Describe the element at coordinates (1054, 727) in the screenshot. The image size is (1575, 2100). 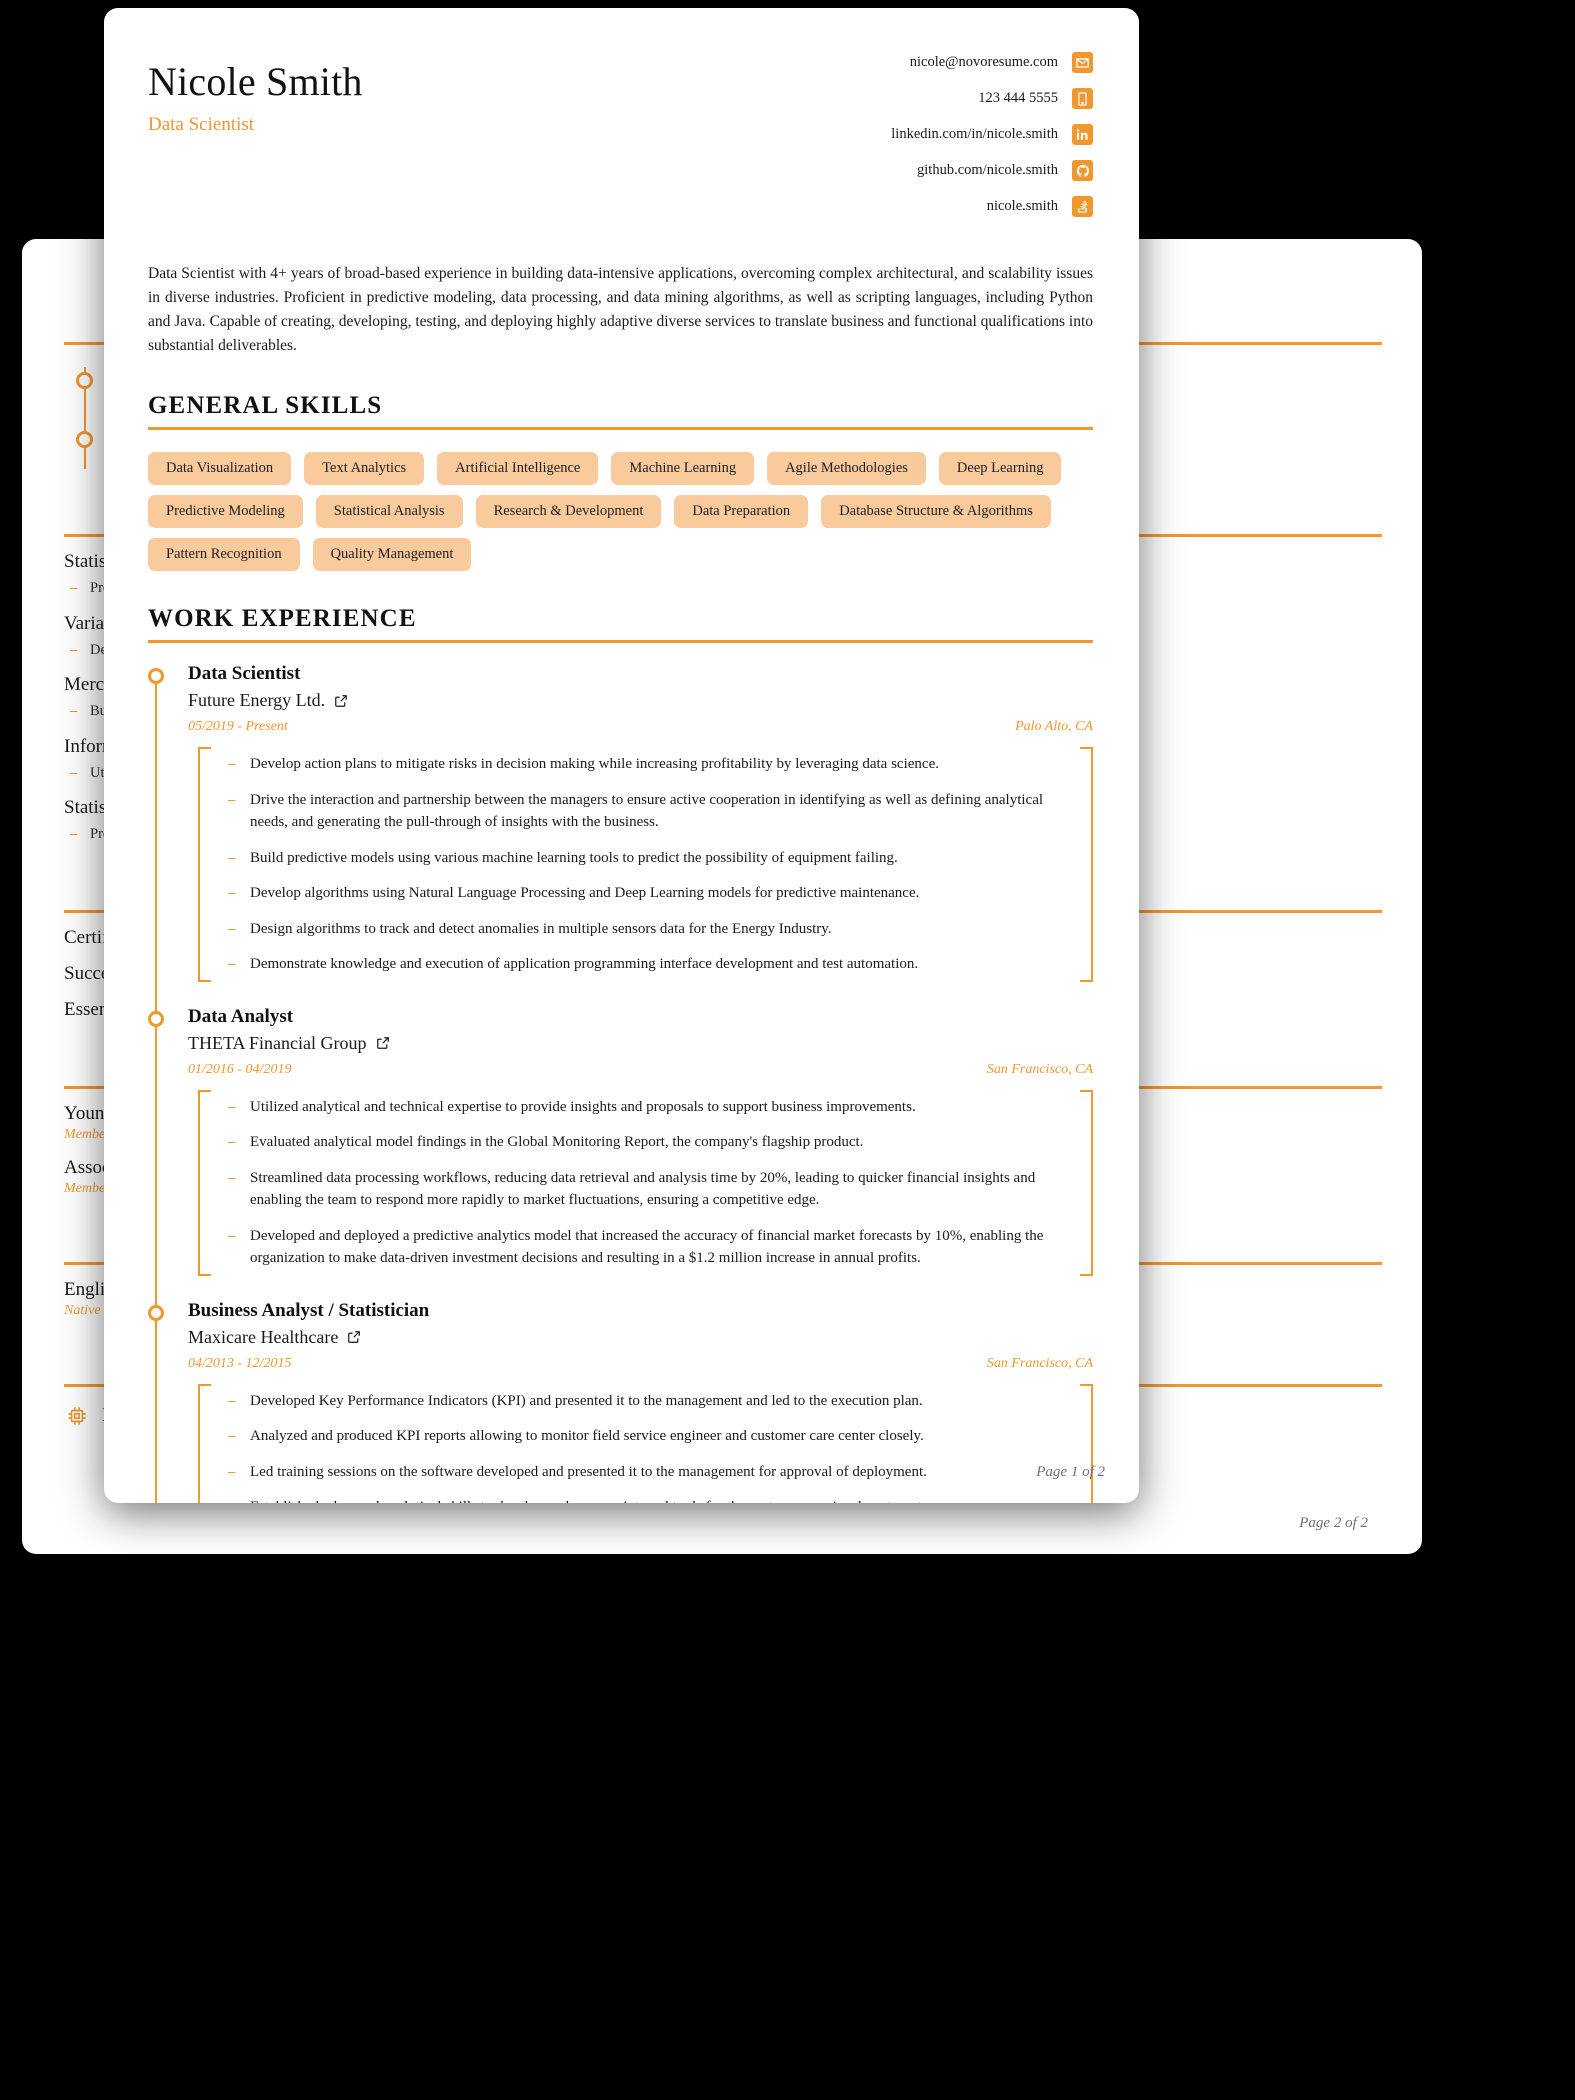
I see `job-location: Palo Alto, CA` at that location.